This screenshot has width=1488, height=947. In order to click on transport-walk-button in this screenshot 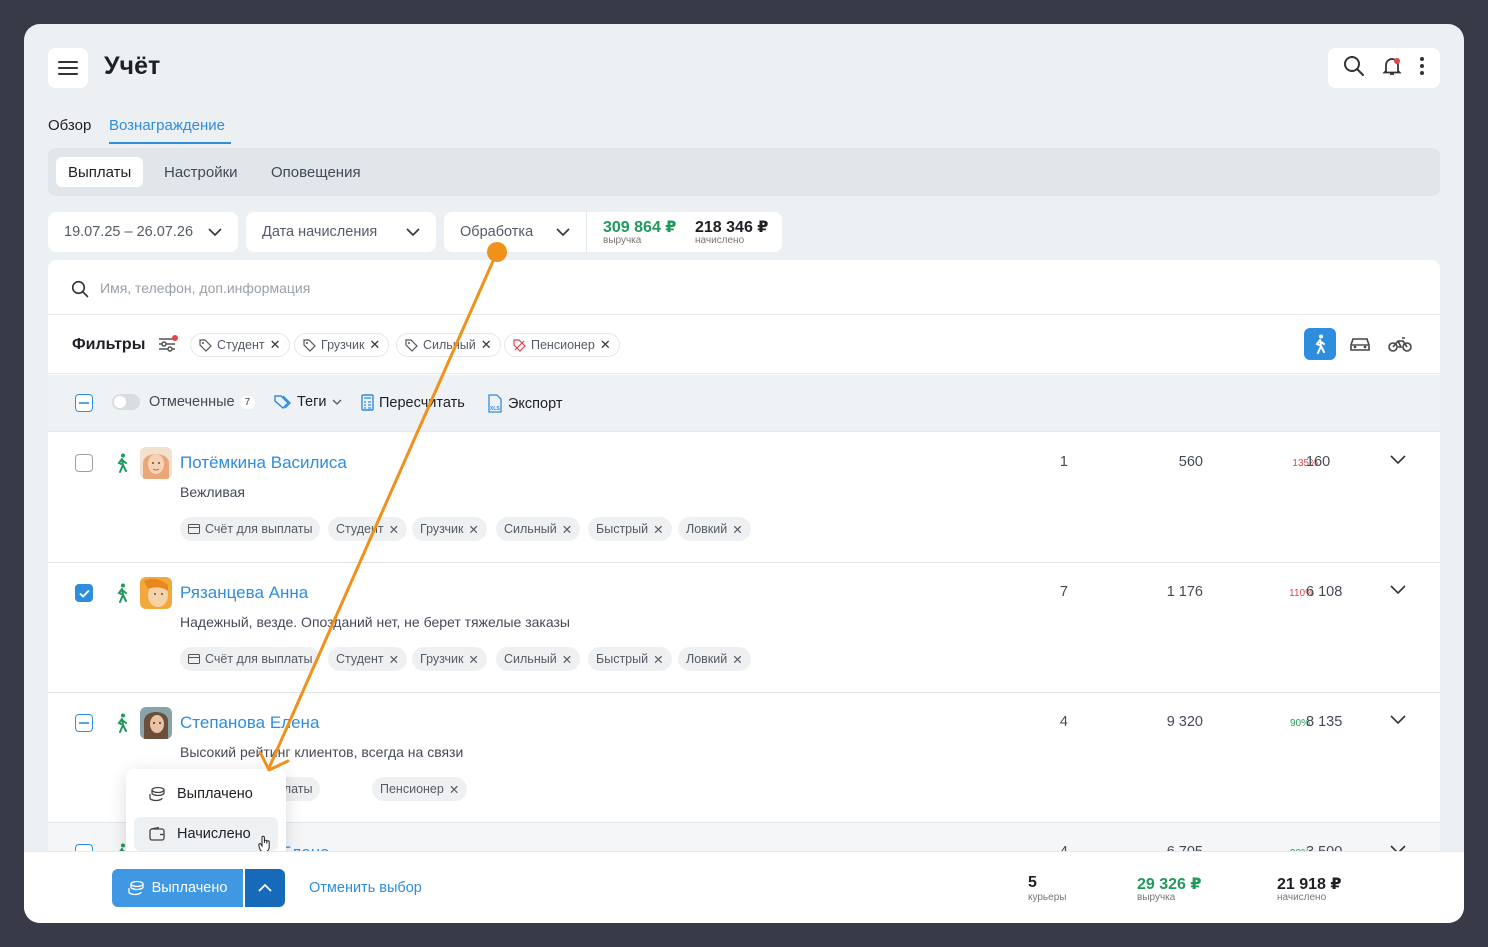, I will do `click(1320, 344)`.